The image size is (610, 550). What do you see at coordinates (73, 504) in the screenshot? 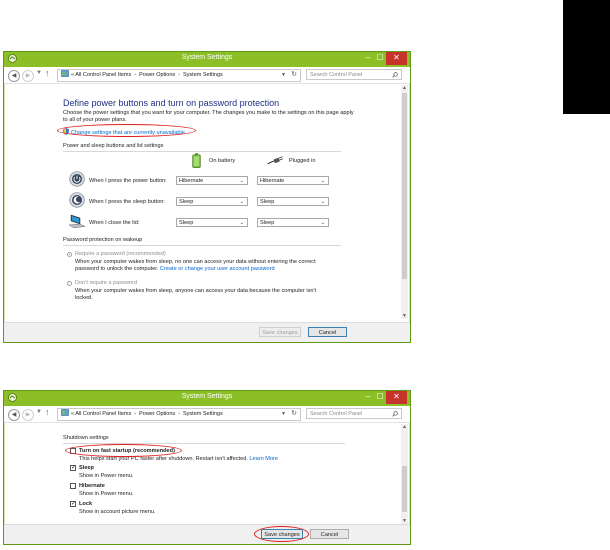
I see `lock-checkbox: ✓` at bounding box center [73, 504].